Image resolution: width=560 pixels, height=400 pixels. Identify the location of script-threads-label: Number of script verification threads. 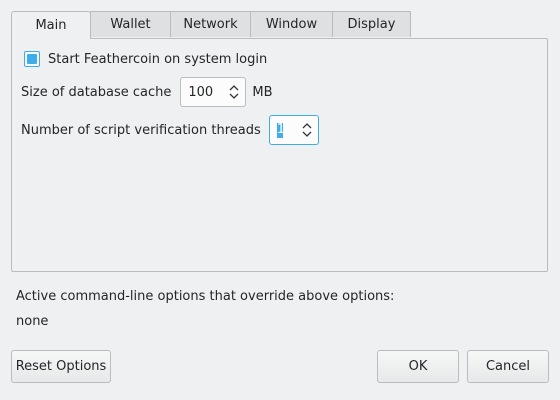
(141, 130).